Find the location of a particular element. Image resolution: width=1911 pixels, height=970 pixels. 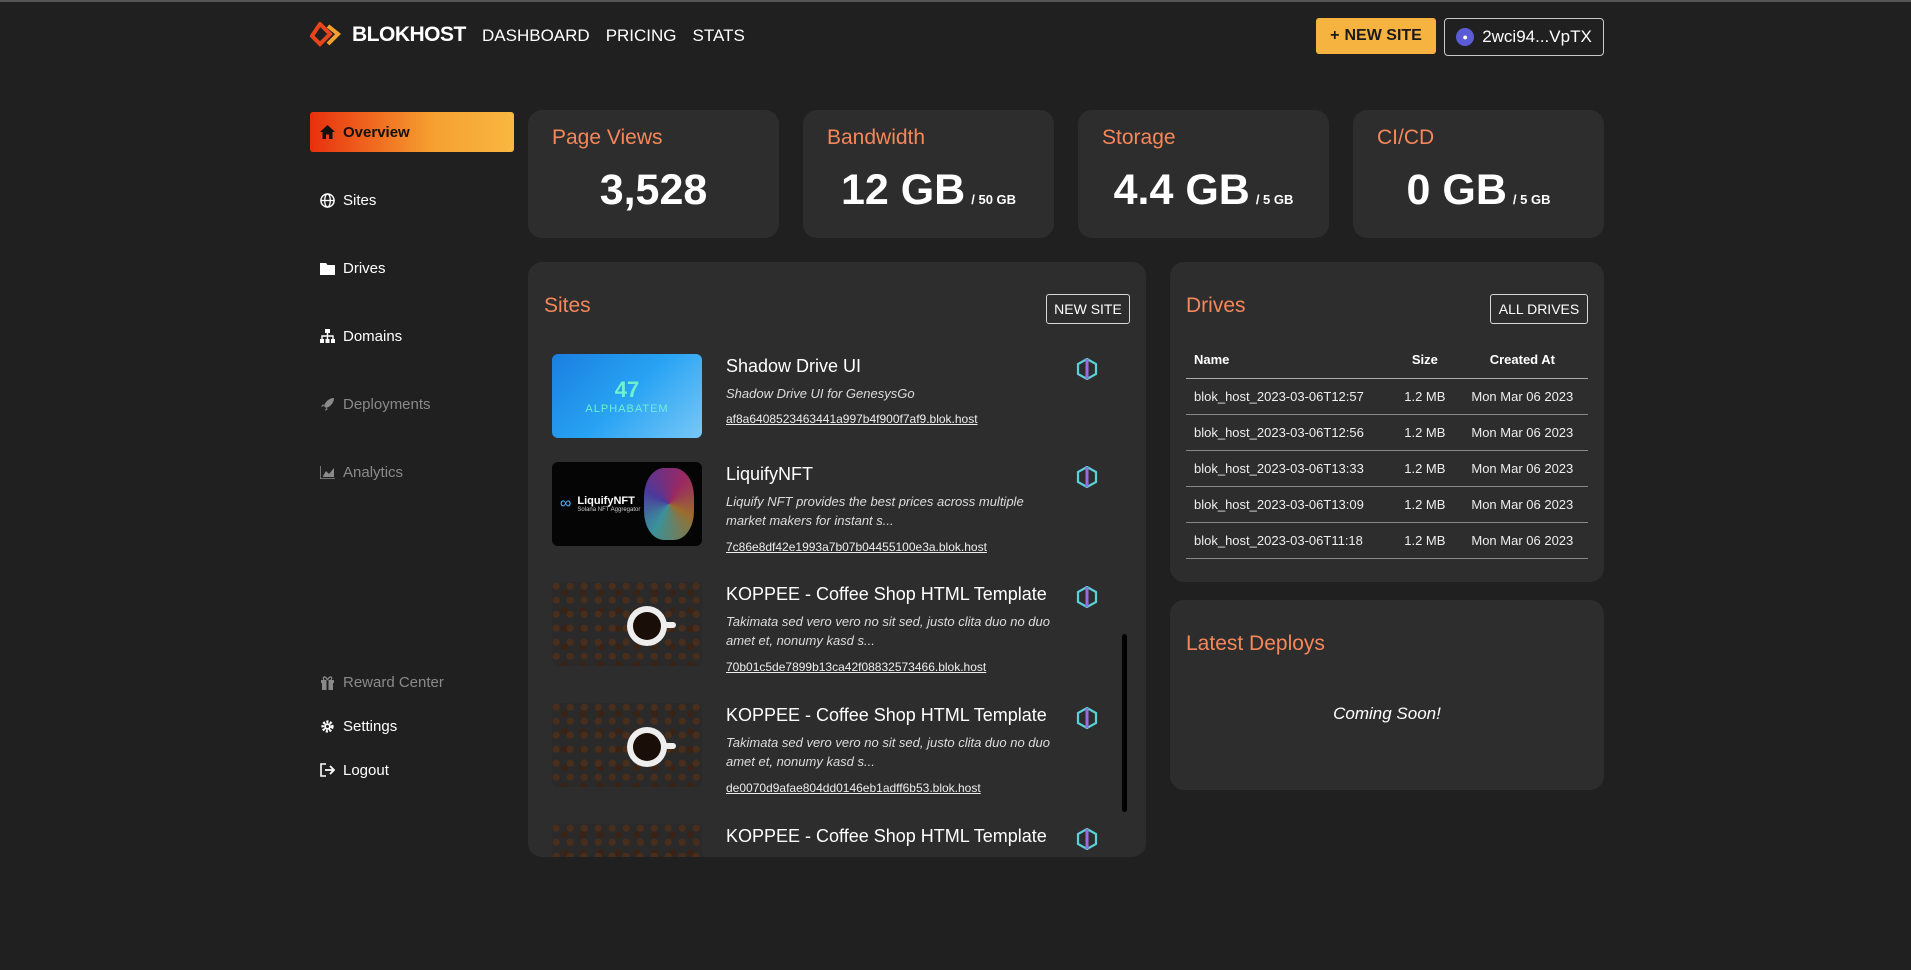

sidebar-item-label: Sites is located at coordinates (360, 200).